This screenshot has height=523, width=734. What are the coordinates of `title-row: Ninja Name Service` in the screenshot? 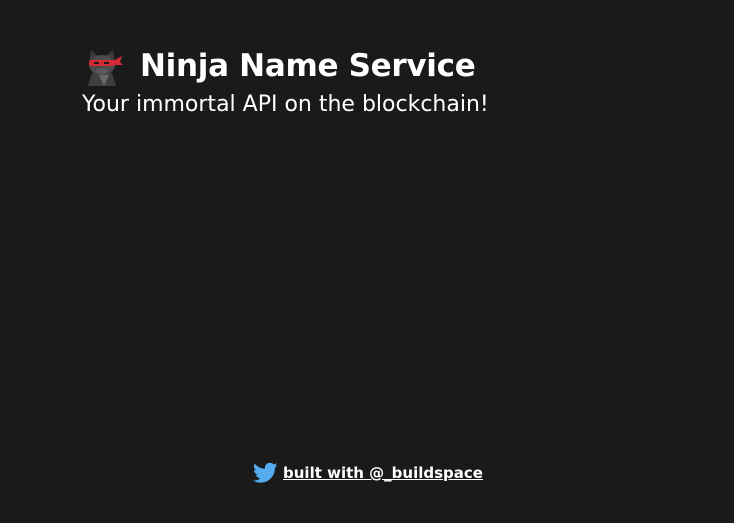 It's located at (392, 66).